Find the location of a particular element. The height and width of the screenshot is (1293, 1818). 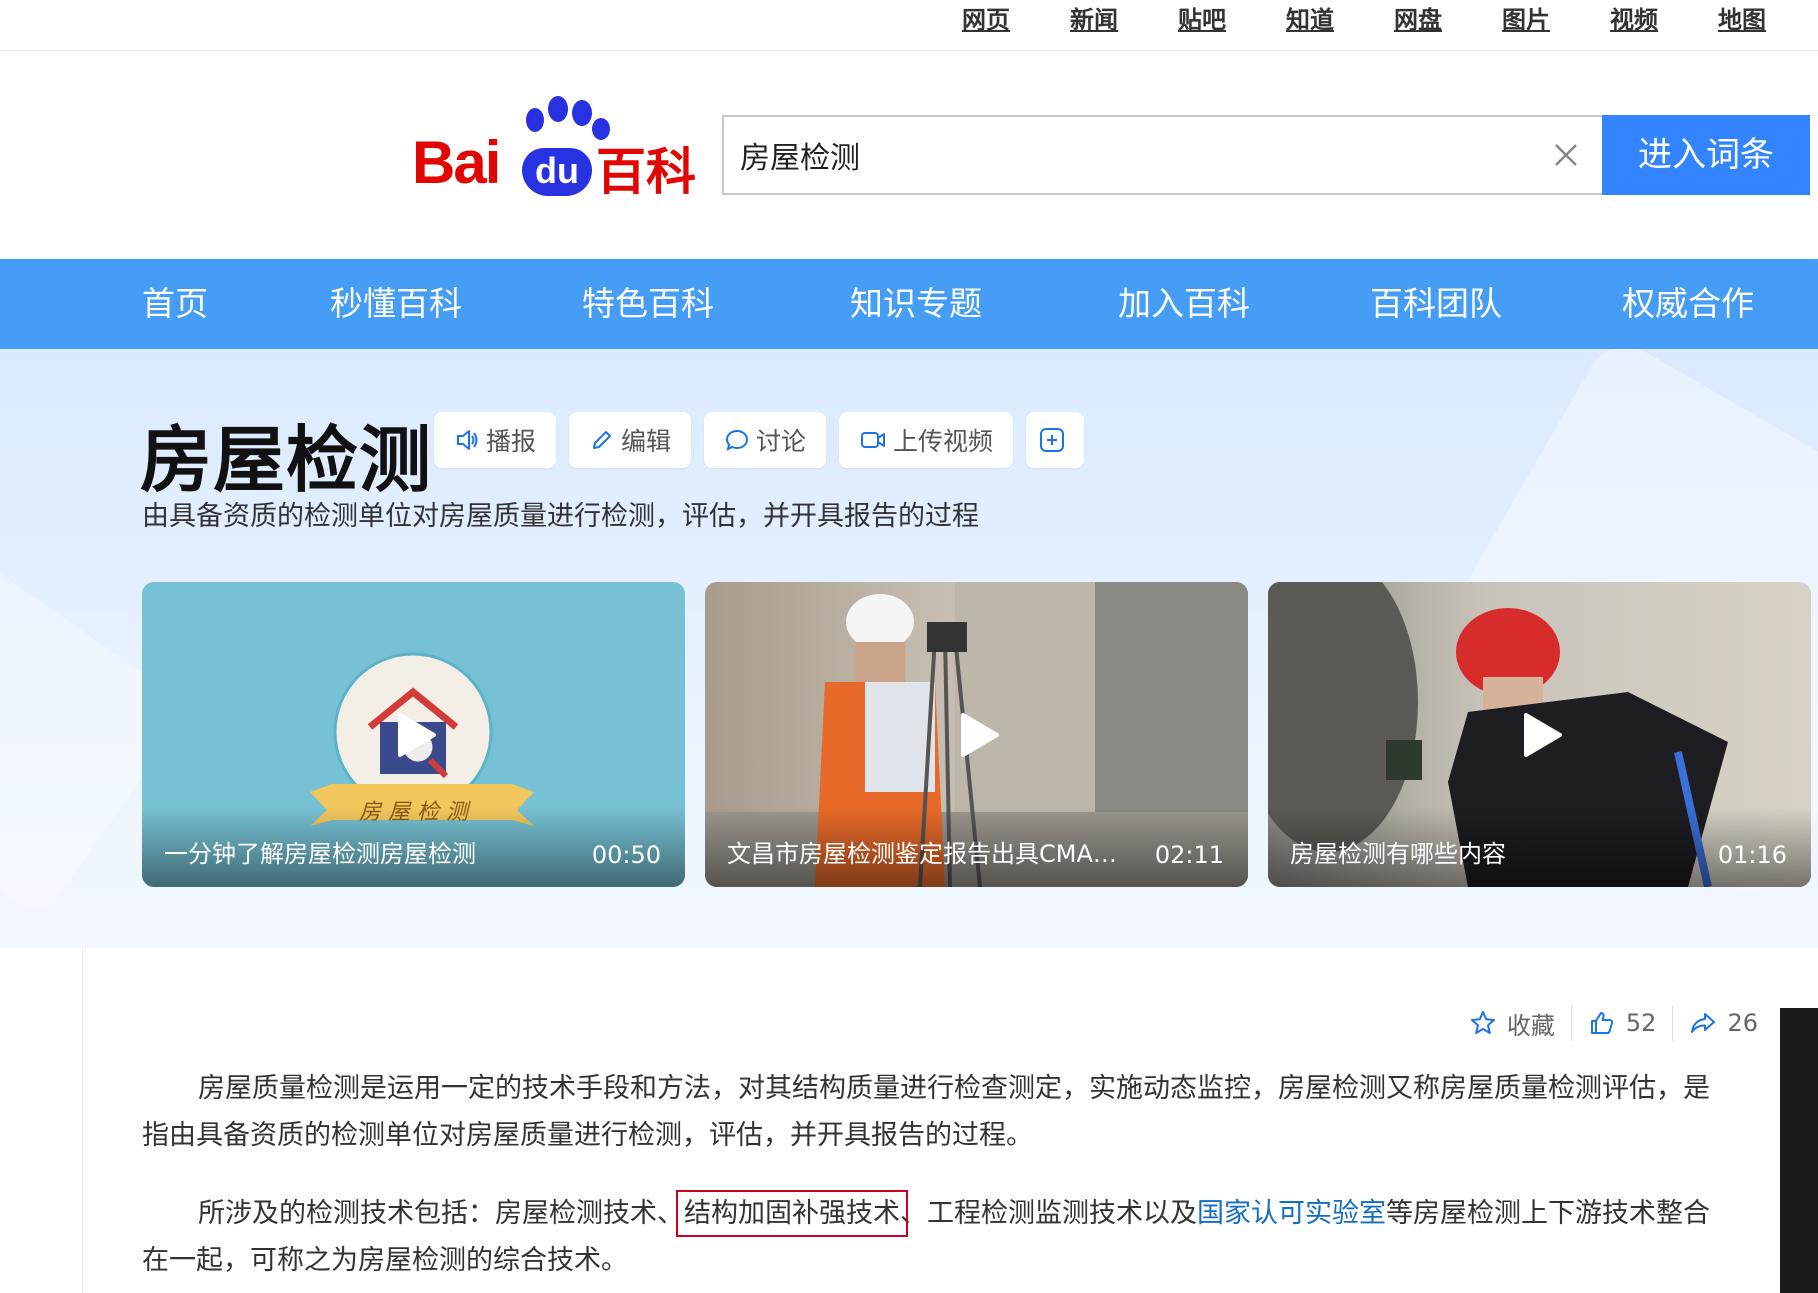

logo-du-badge: du is located at coordinates (557, 172).